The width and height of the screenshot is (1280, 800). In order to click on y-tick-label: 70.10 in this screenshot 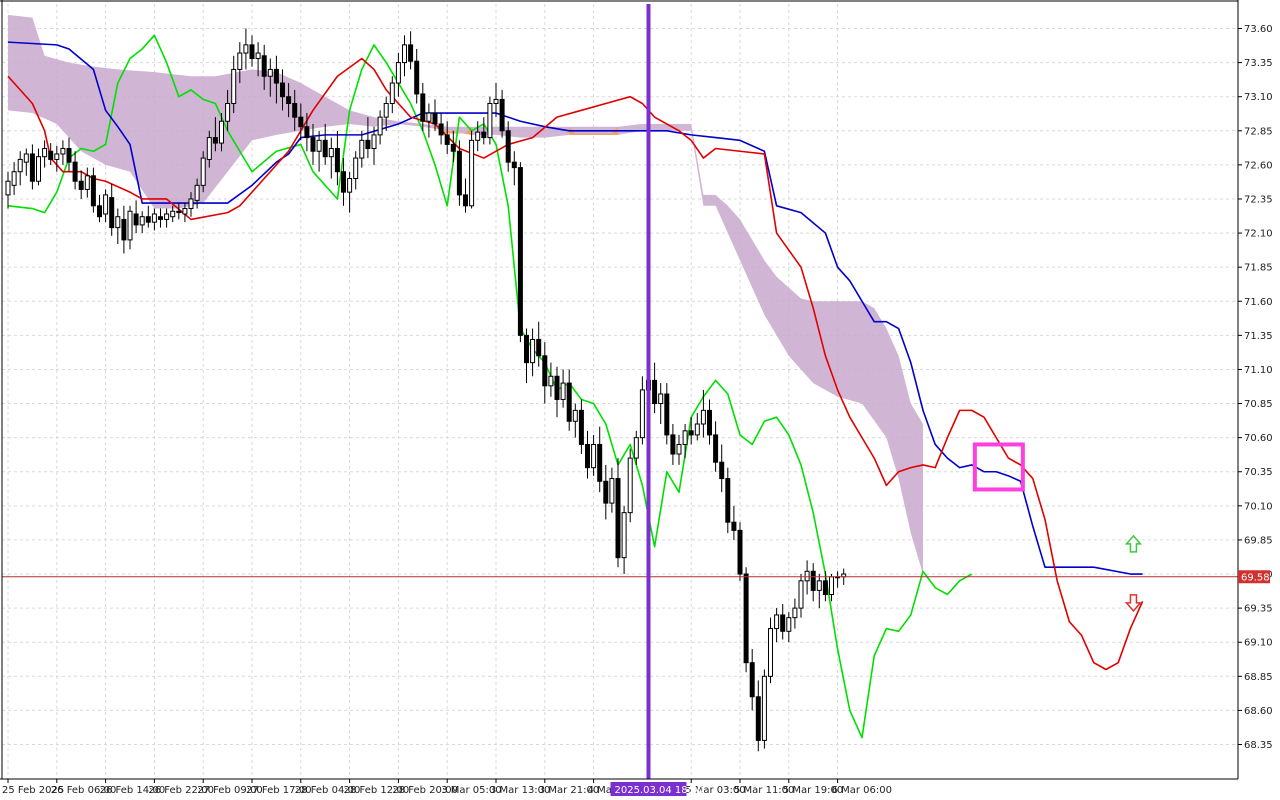, I will do `click(1258, 506)`.